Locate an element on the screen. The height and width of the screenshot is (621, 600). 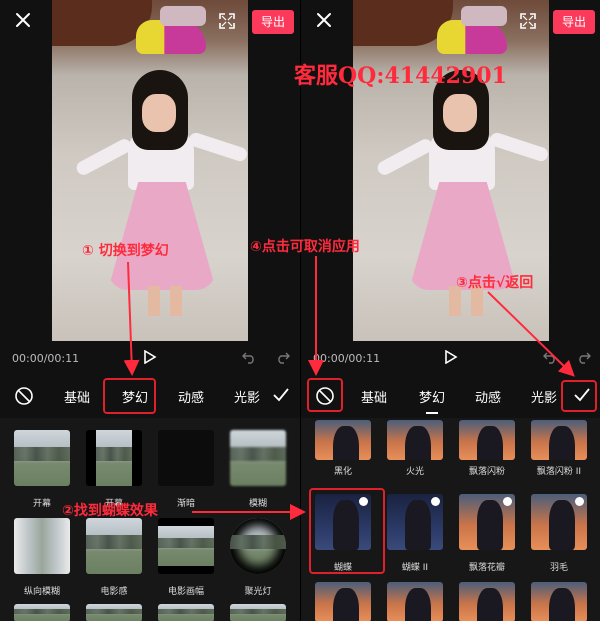
effect-label: 飘落花瓣 is located at coordinates (486, 568).